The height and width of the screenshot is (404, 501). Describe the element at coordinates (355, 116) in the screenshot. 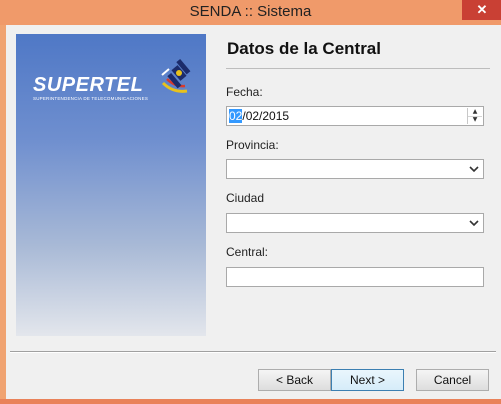

I see `fecha-date-picker: 02/02/2015 ▲ ▼` at that location.